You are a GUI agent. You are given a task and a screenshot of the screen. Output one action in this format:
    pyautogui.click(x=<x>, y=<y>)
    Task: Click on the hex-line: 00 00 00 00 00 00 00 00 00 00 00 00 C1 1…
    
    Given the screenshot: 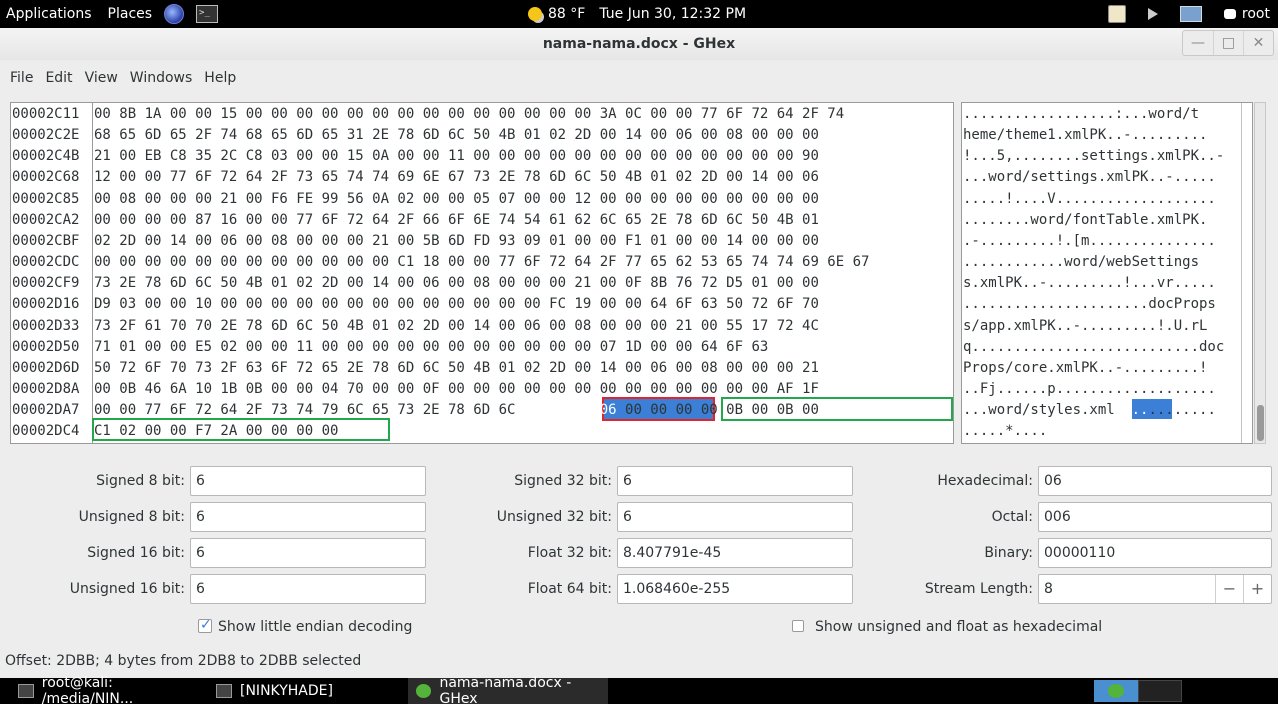 What is the action you would take?
    pyautogui.click(x=481, y=262)
    